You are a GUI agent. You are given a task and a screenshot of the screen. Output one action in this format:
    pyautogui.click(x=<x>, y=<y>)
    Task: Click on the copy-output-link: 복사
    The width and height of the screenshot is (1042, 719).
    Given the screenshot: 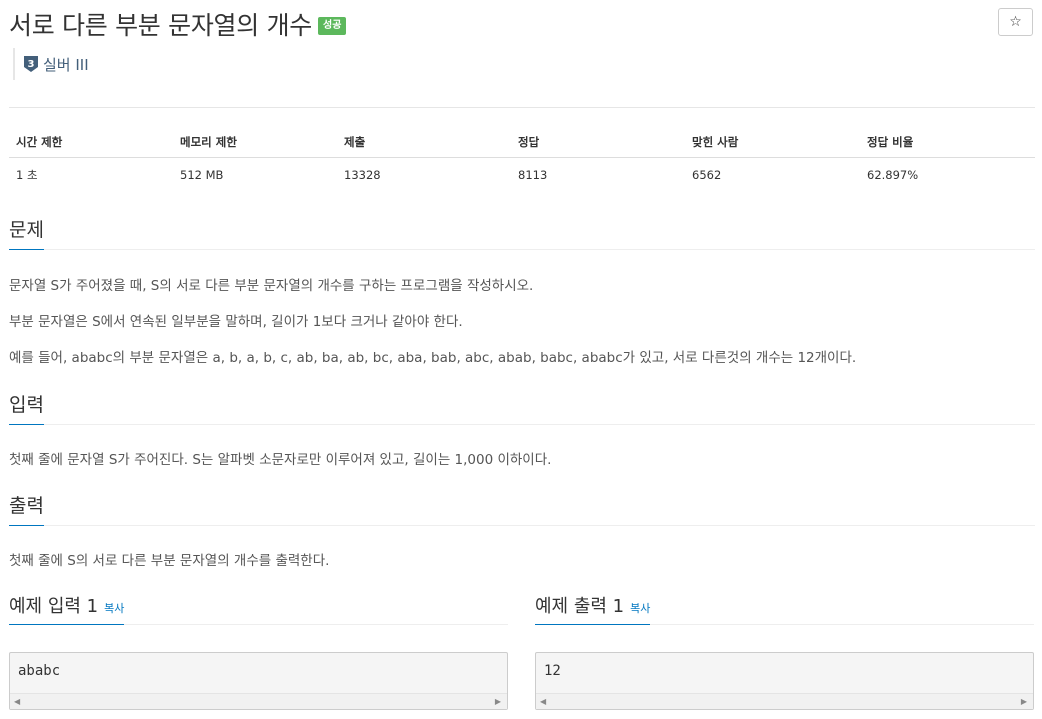 What is the action you would take?
    pyautogui.click(x=640, y=608)
    